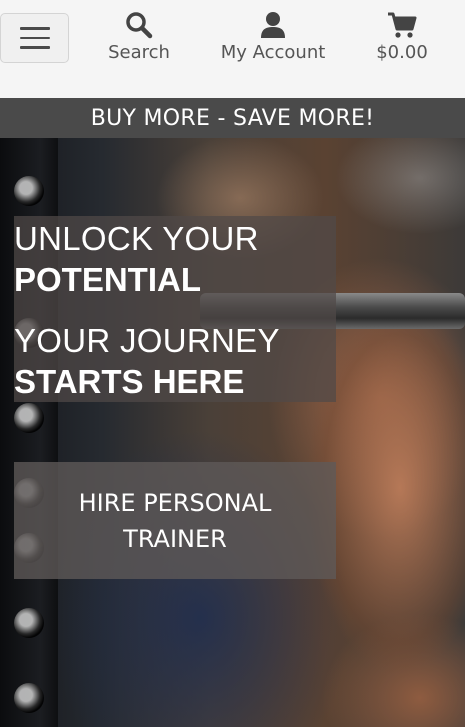 This screenshot has height=727, width=465. I want to click on my-account-label: My Account, so click(273, 52).